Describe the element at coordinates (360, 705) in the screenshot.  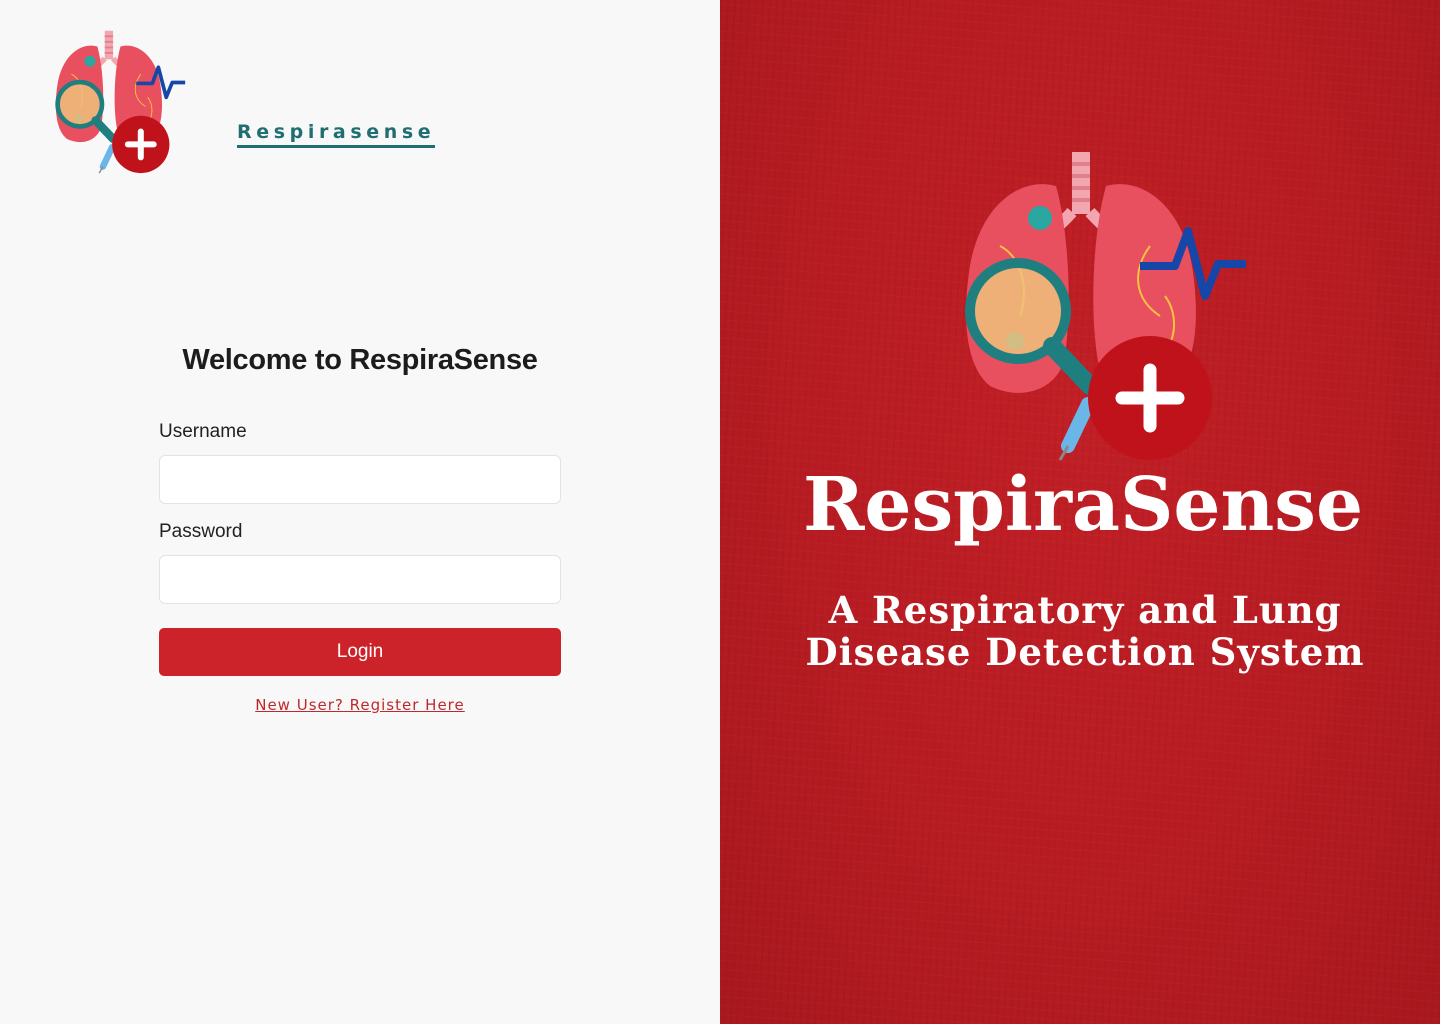
I see `register-link: New User? Register Here` at that location.